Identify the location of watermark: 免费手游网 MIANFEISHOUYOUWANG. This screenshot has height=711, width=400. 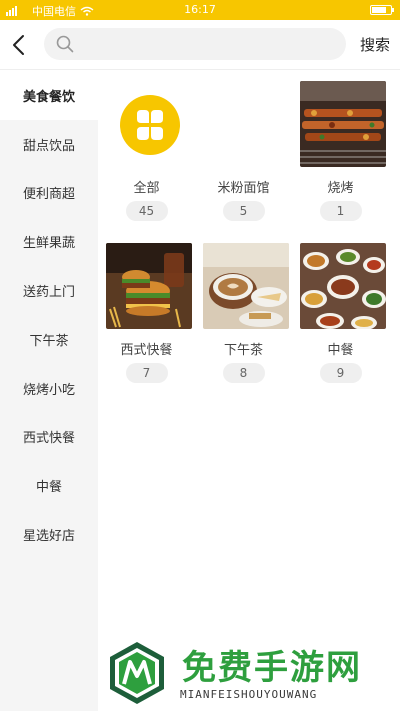
(252, 674).